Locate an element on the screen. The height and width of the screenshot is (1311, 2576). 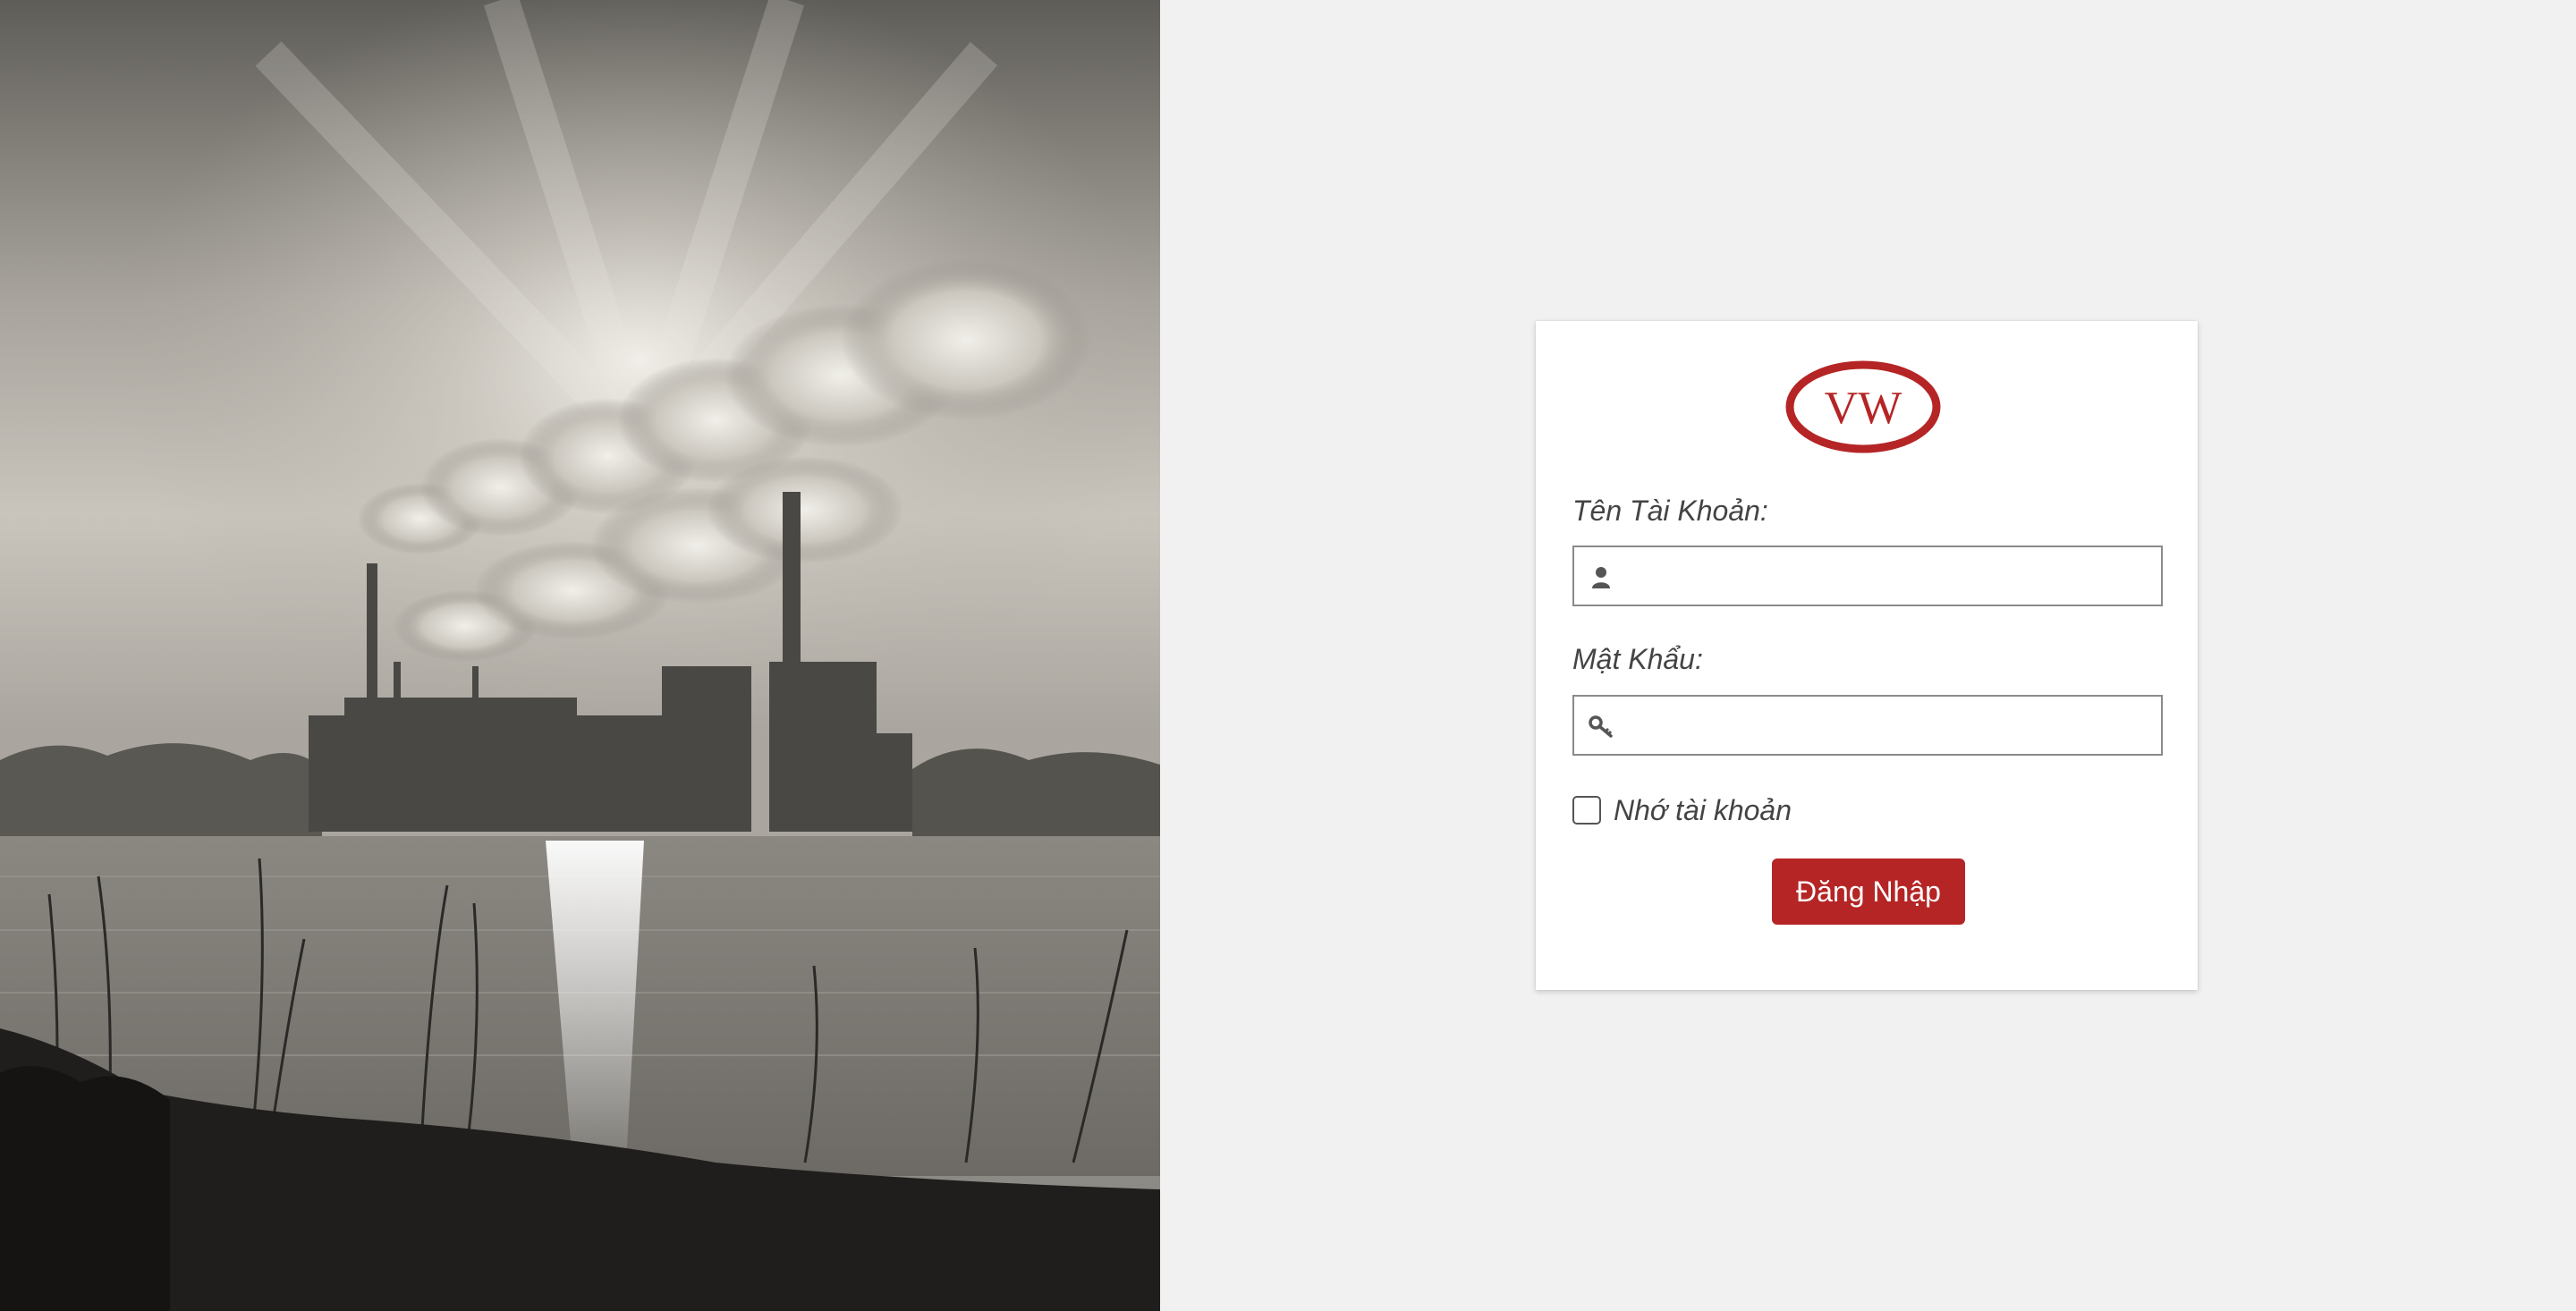
key-icon is located at coordinates (1601, 726).